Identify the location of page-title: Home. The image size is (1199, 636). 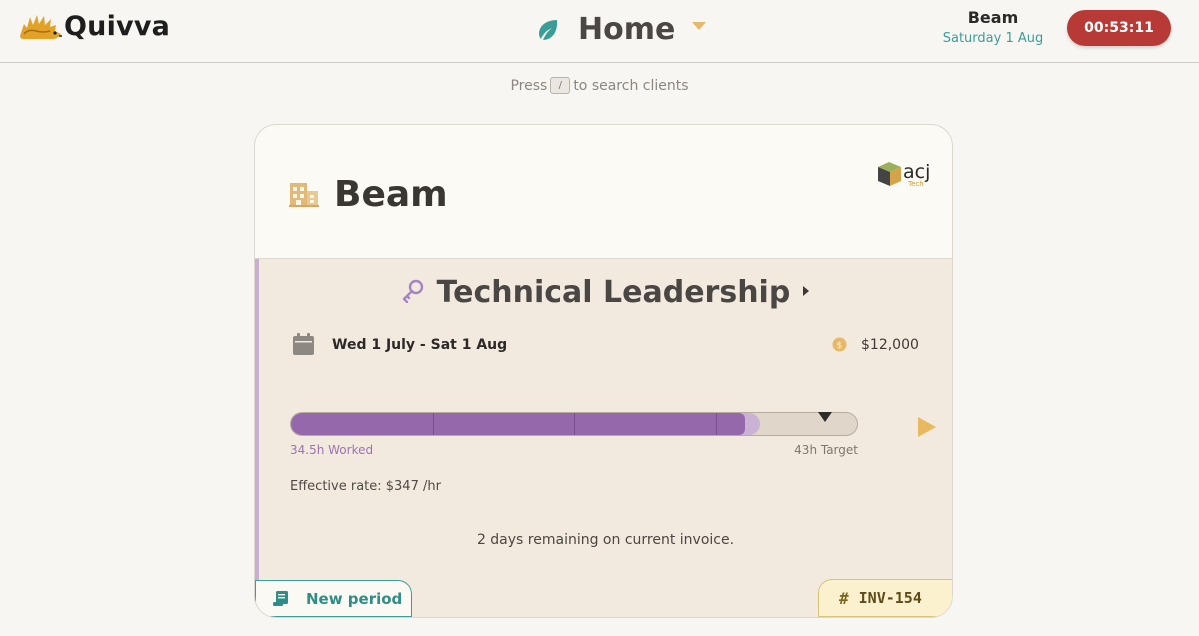
(627, 29).